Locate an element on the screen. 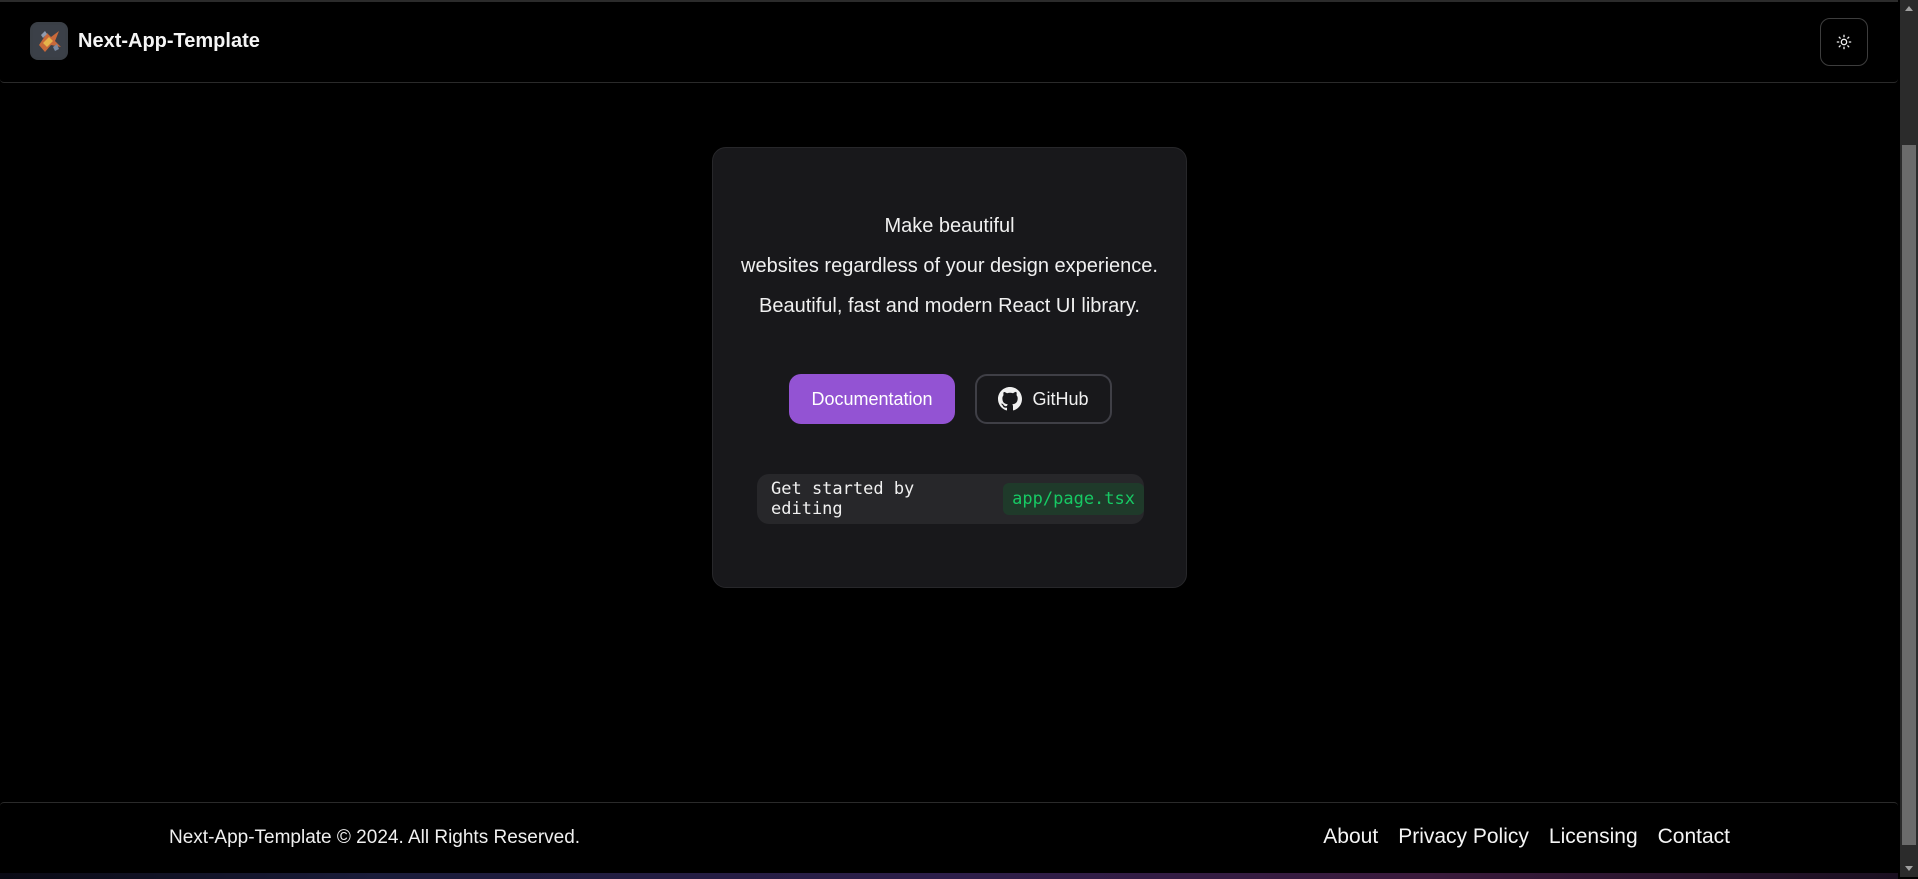 The width and height of the screenshot is (1918, 879). vertical-scrollbar is located at coordinates (1909, 438).